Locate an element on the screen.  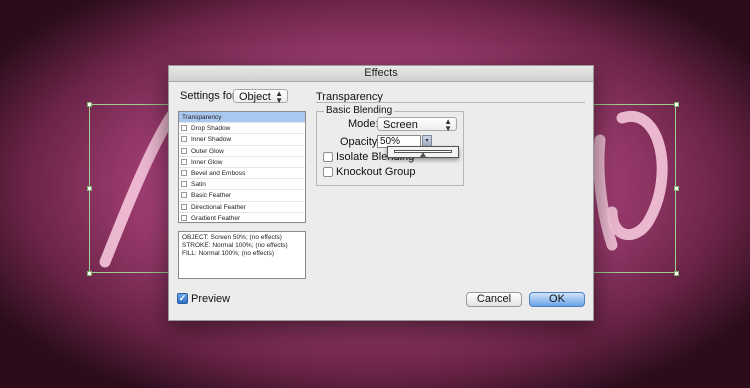
effects-list-item: Transparency is located at coordinates (242, 118).